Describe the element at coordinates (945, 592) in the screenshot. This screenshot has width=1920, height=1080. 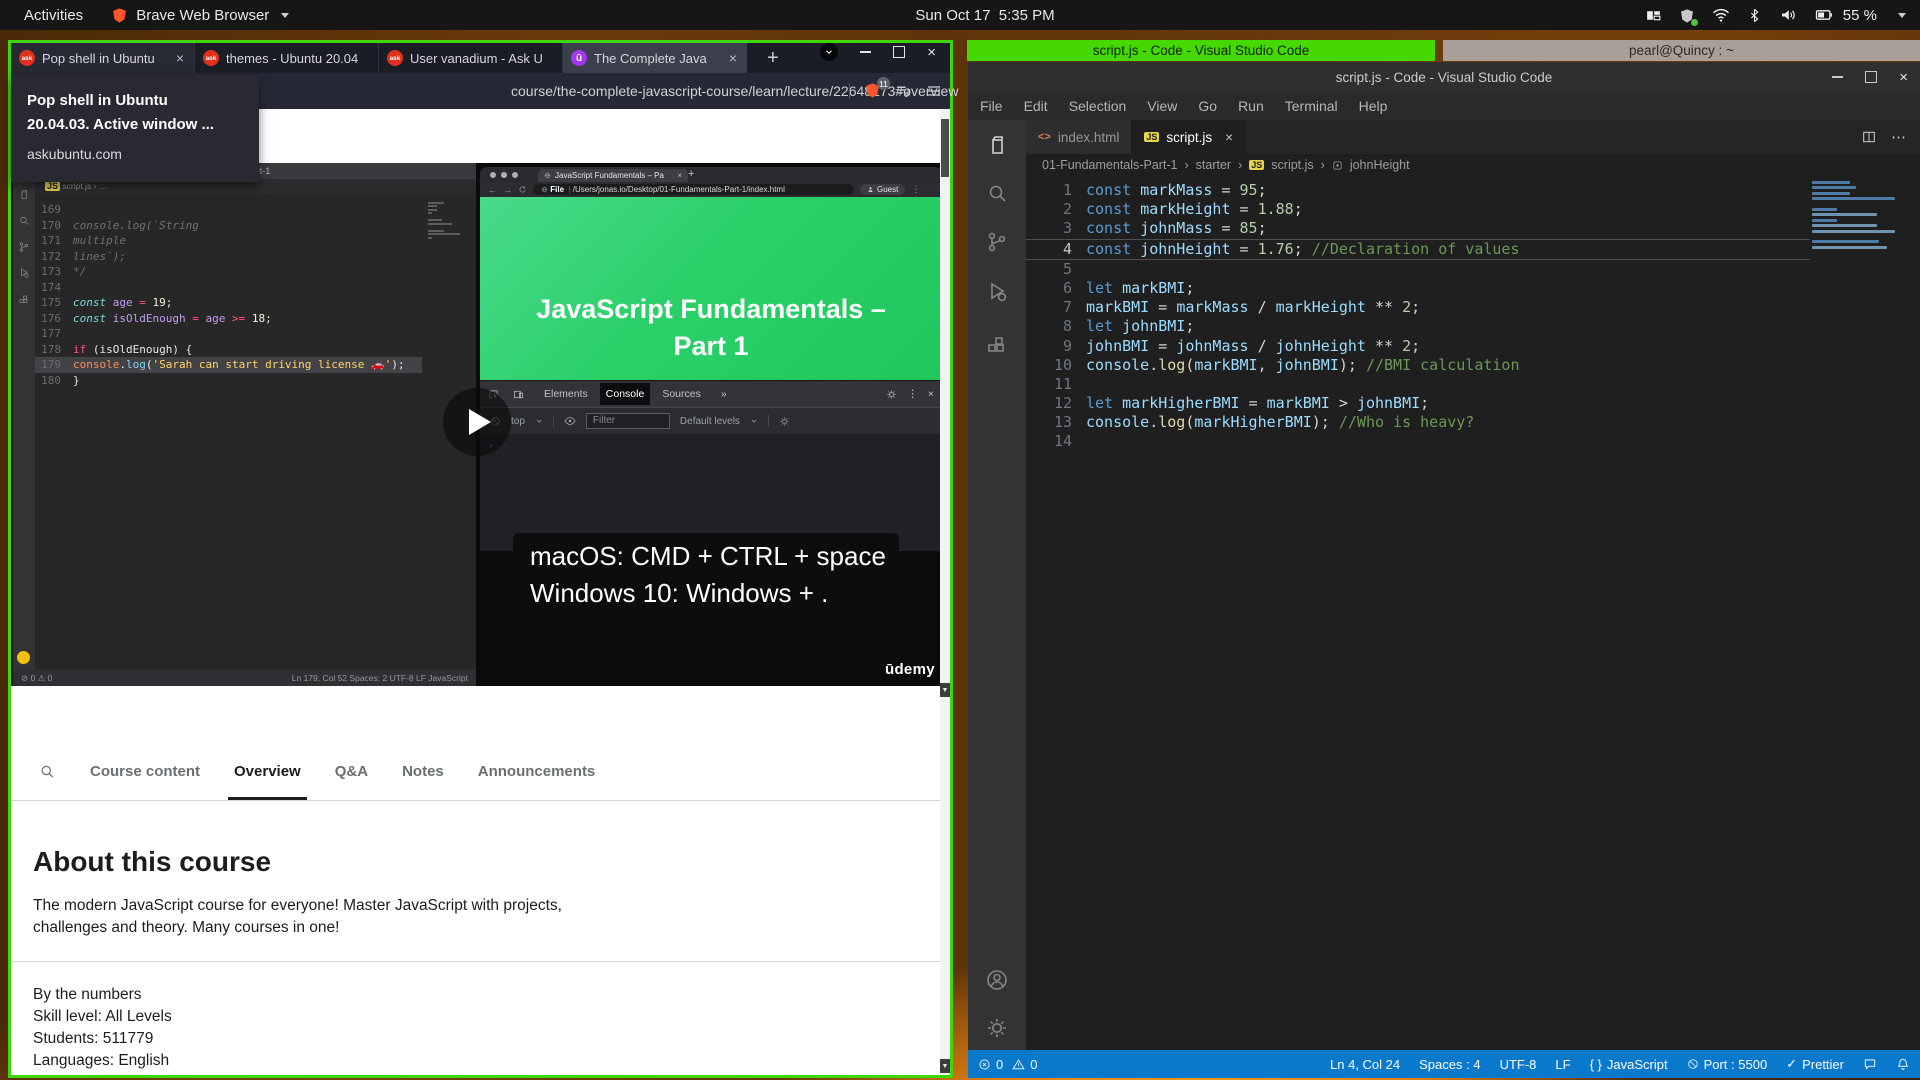
I see `page-scrollbar: ▼ ▼` at that location.